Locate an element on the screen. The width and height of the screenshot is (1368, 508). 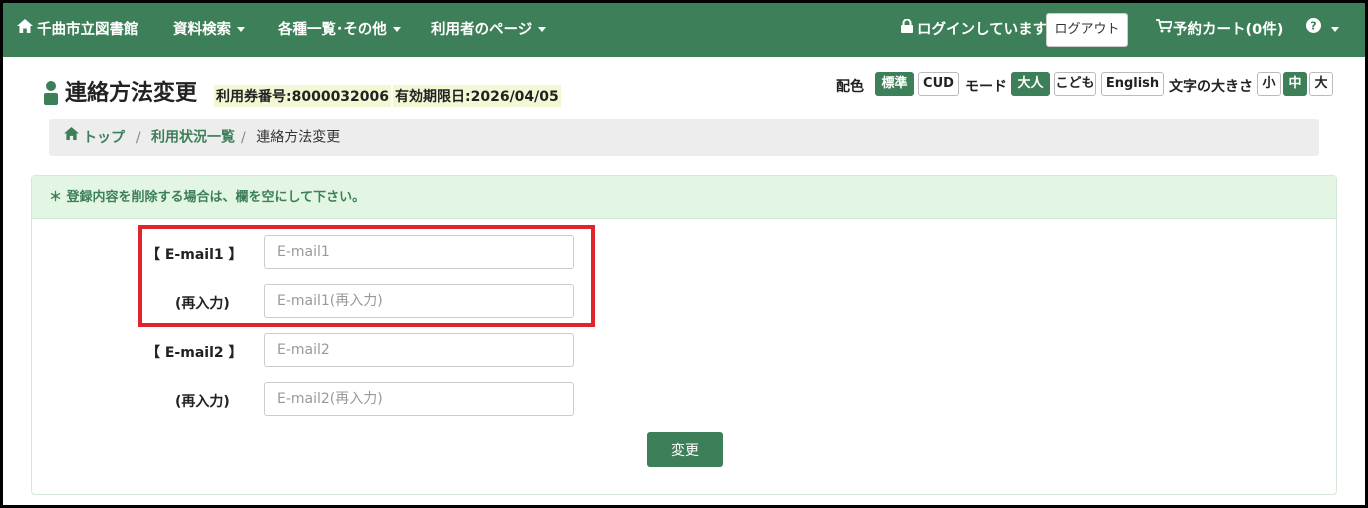
card-number: 利用券番号:8000032006 is located at coordinates (303, 96).